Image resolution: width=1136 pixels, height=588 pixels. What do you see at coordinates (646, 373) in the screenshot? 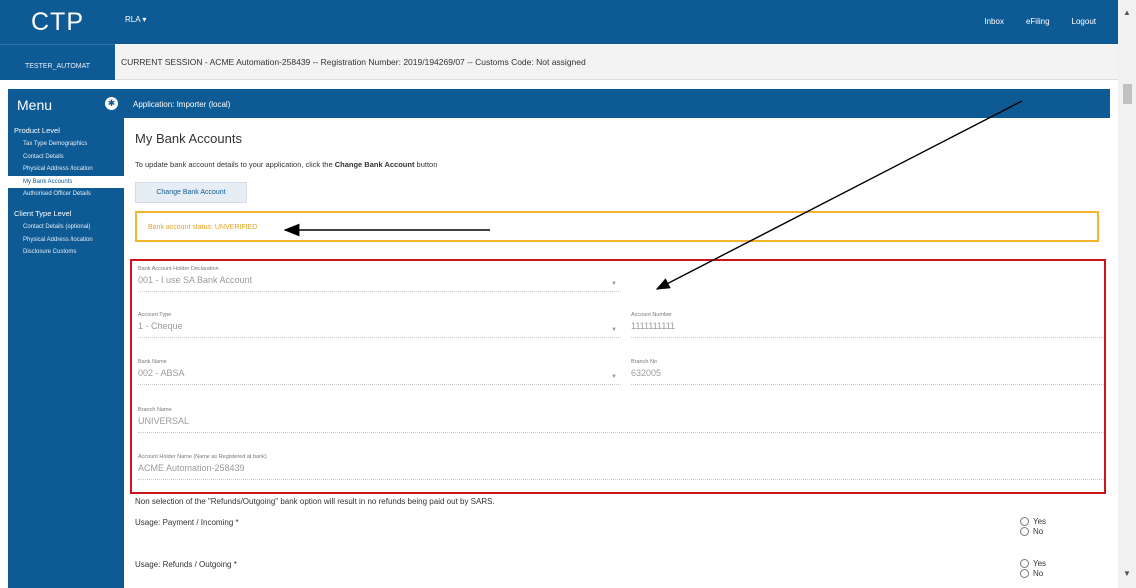
I see `branch-no-value: 632005` at bounding box center [646, 373].